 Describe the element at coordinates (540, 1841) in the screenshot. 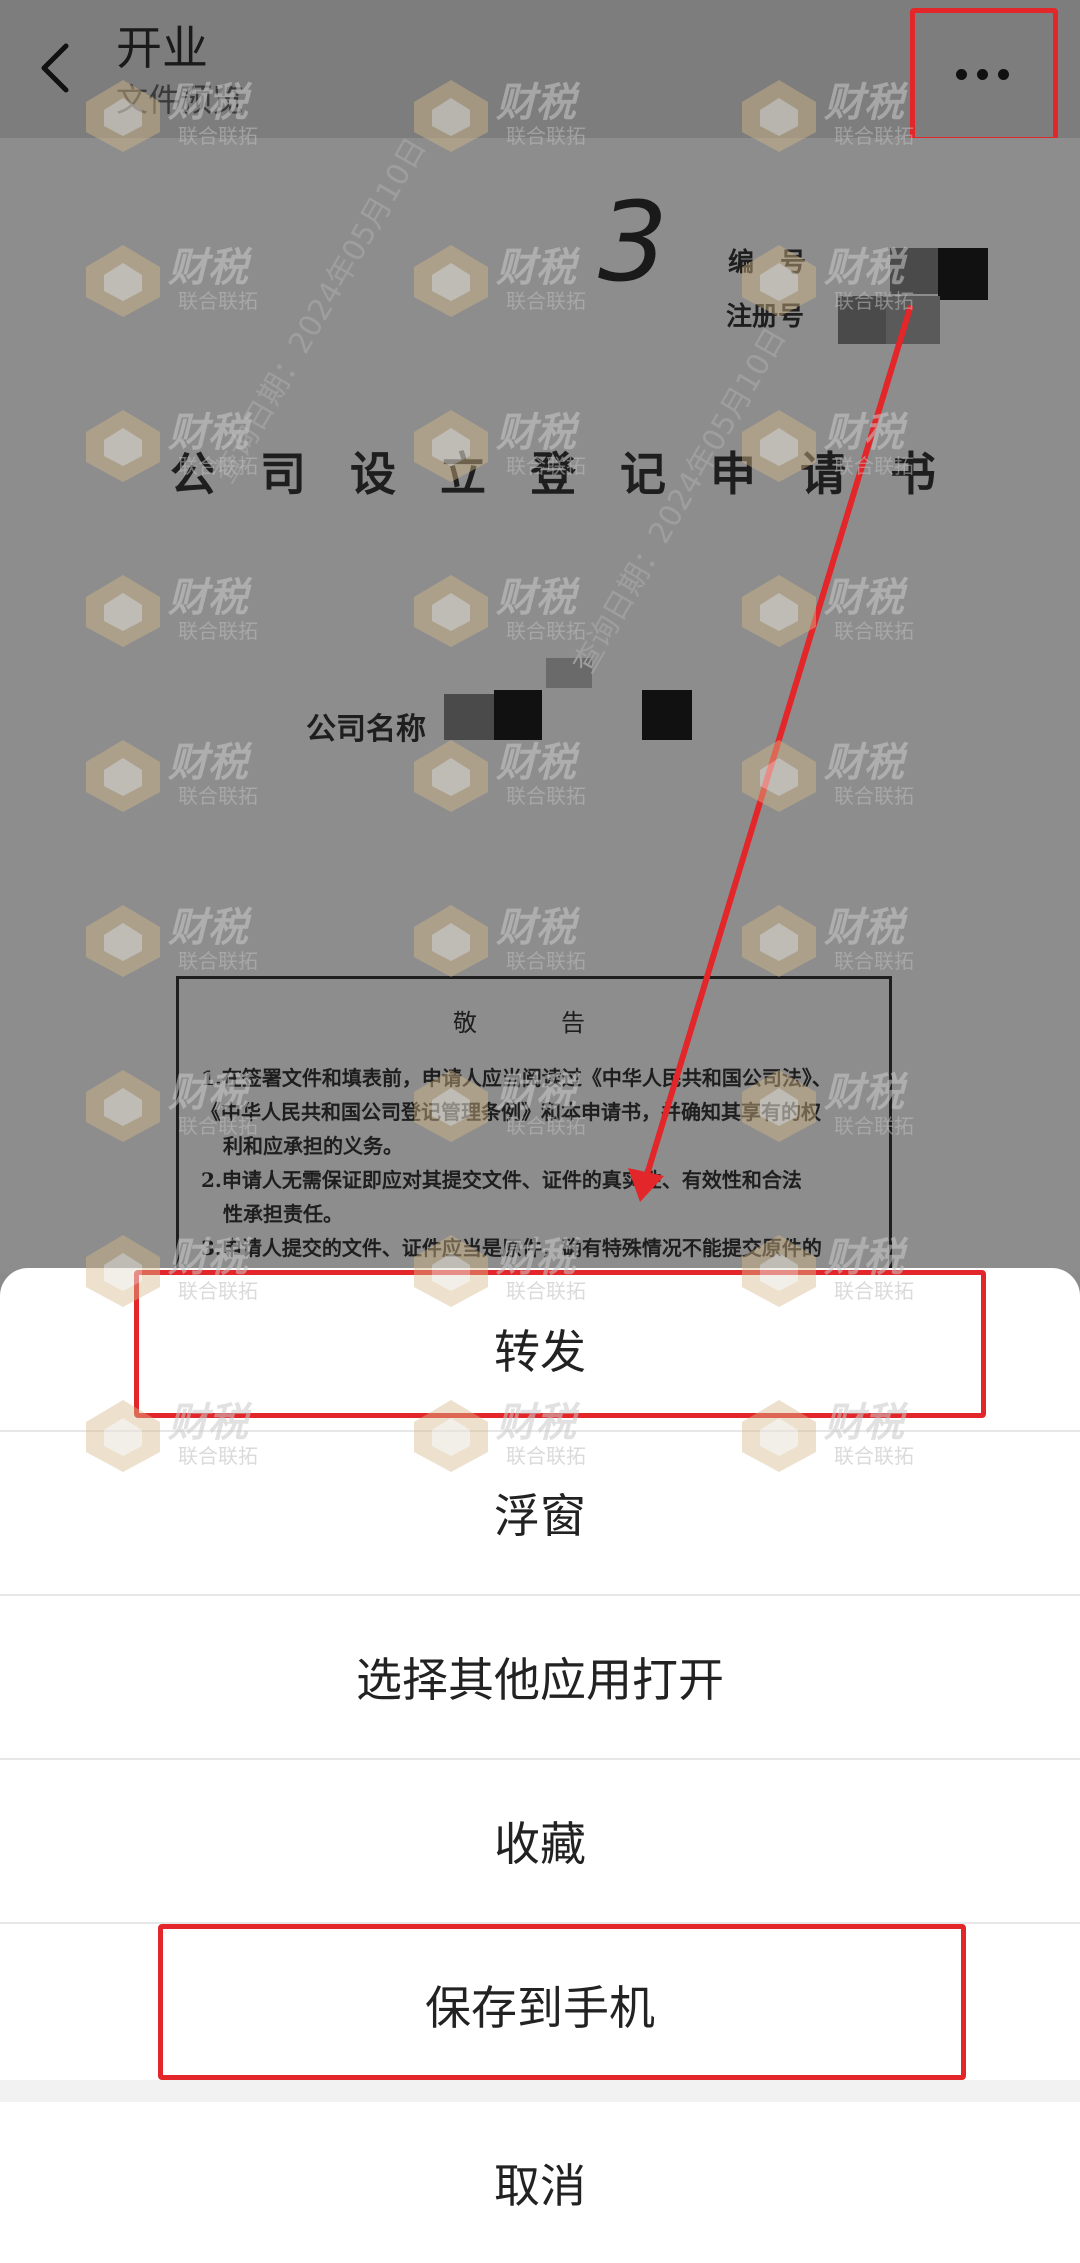

I see `favorite-button: 收藏` at that location.